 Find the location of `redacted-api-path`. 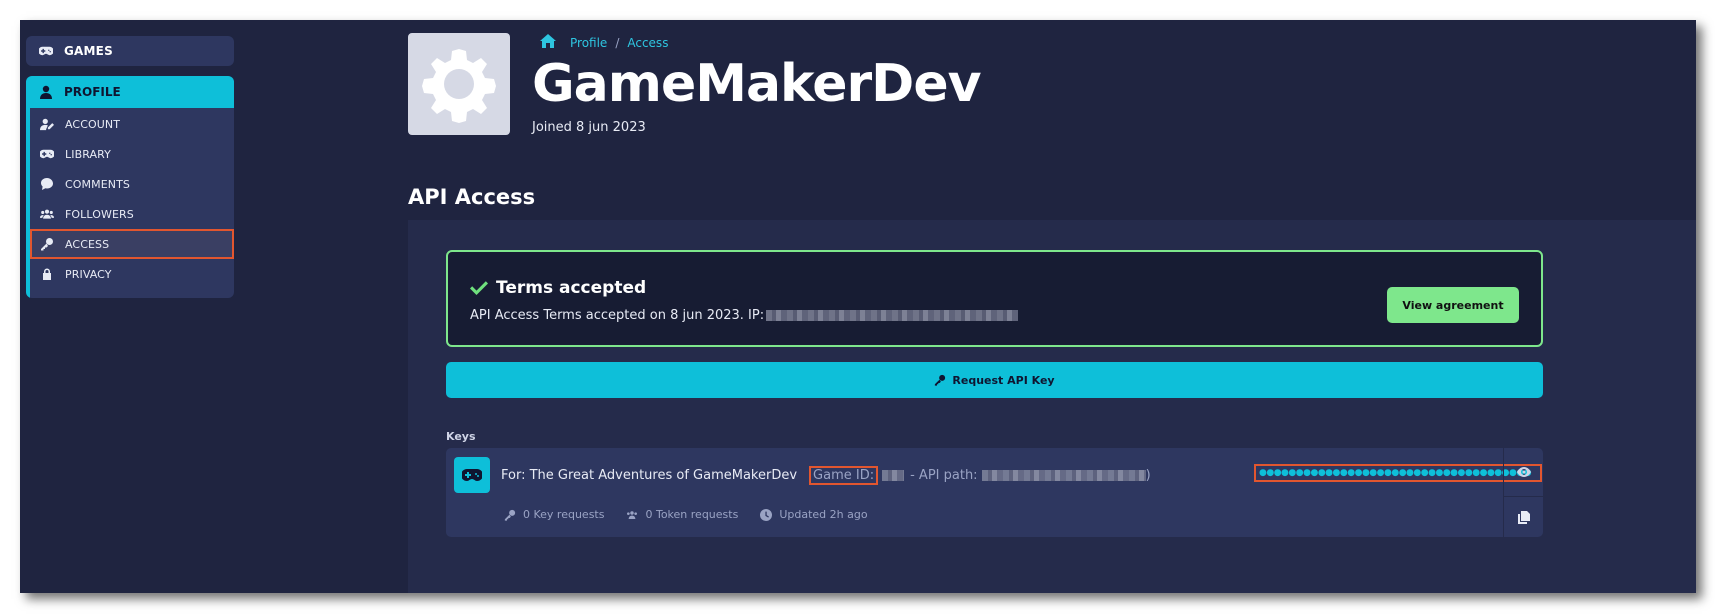

redacted-api-path is located at coordinates (1063, 475).